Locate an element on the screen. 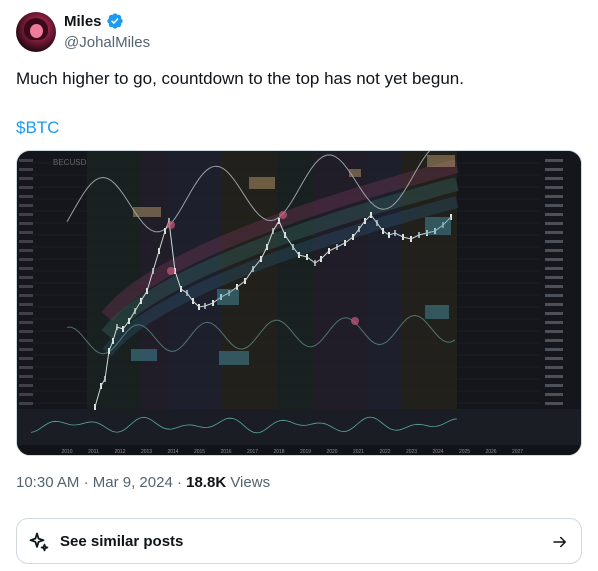 The image size is (598, 571). chart-x-tick-label: 2021 is located at coordinates (358, 452).